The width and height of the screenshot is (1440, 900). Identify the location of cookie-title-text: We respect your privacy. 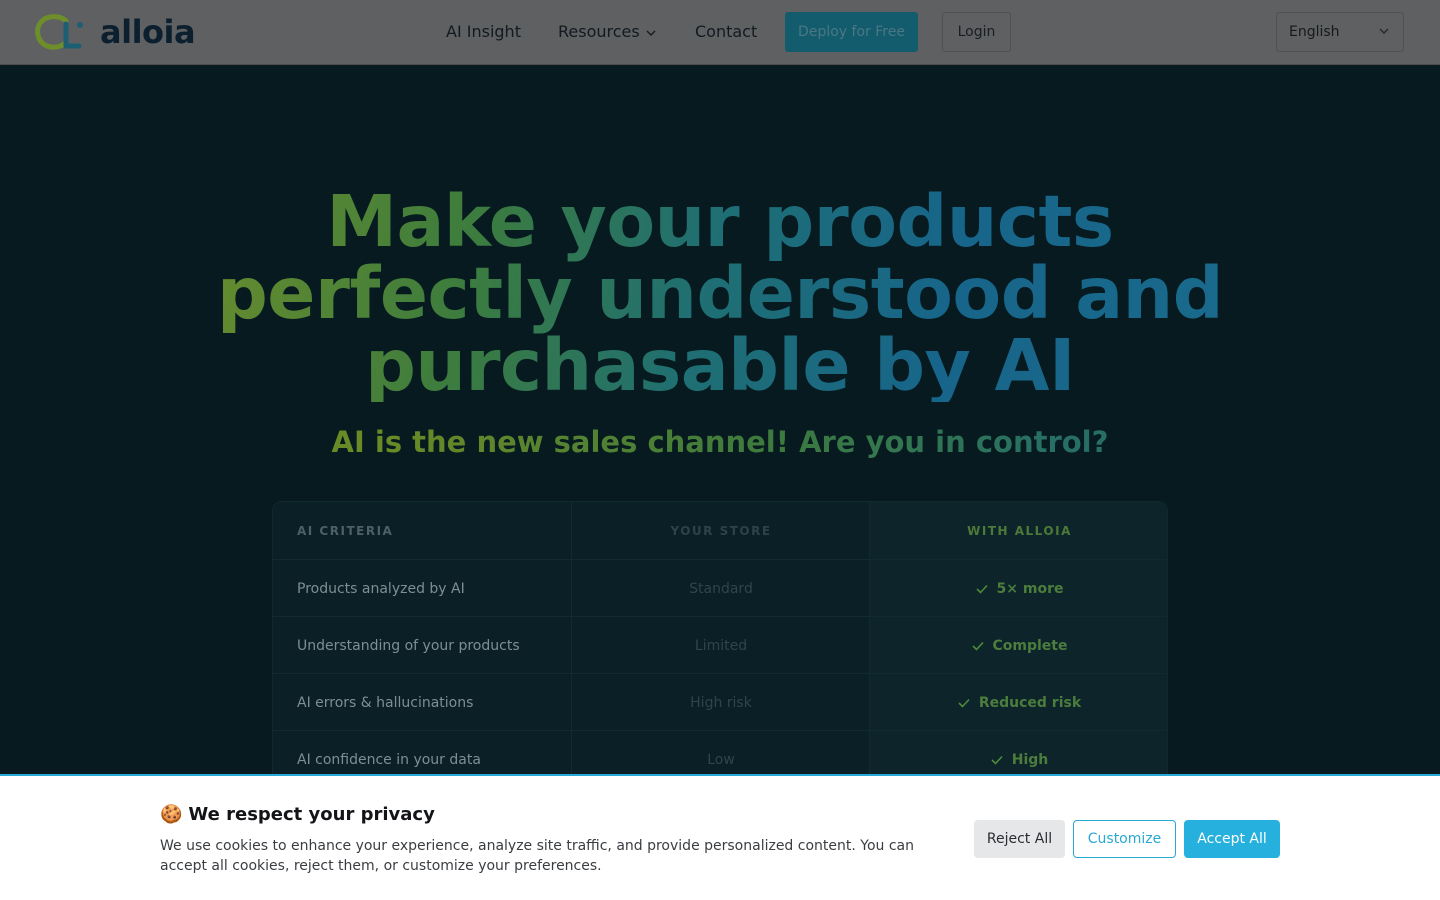
(311, 814).